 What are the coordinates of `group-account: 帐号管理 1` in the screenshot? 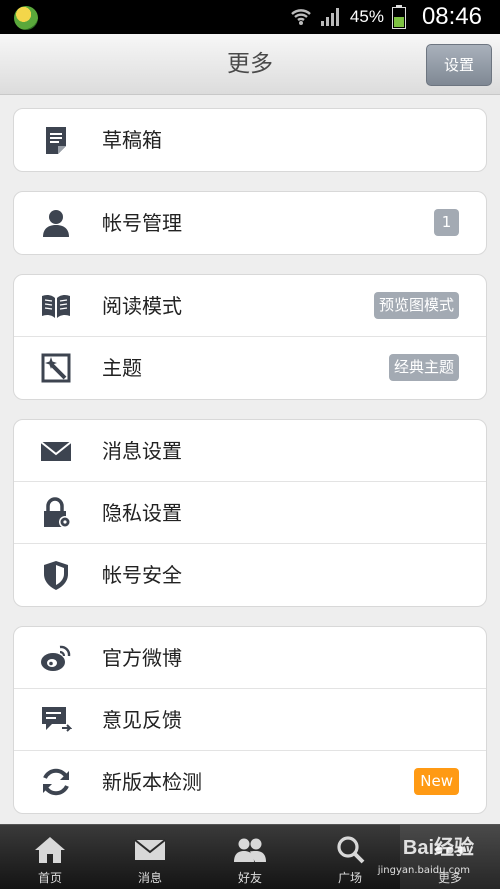 It's located at (250, 223).